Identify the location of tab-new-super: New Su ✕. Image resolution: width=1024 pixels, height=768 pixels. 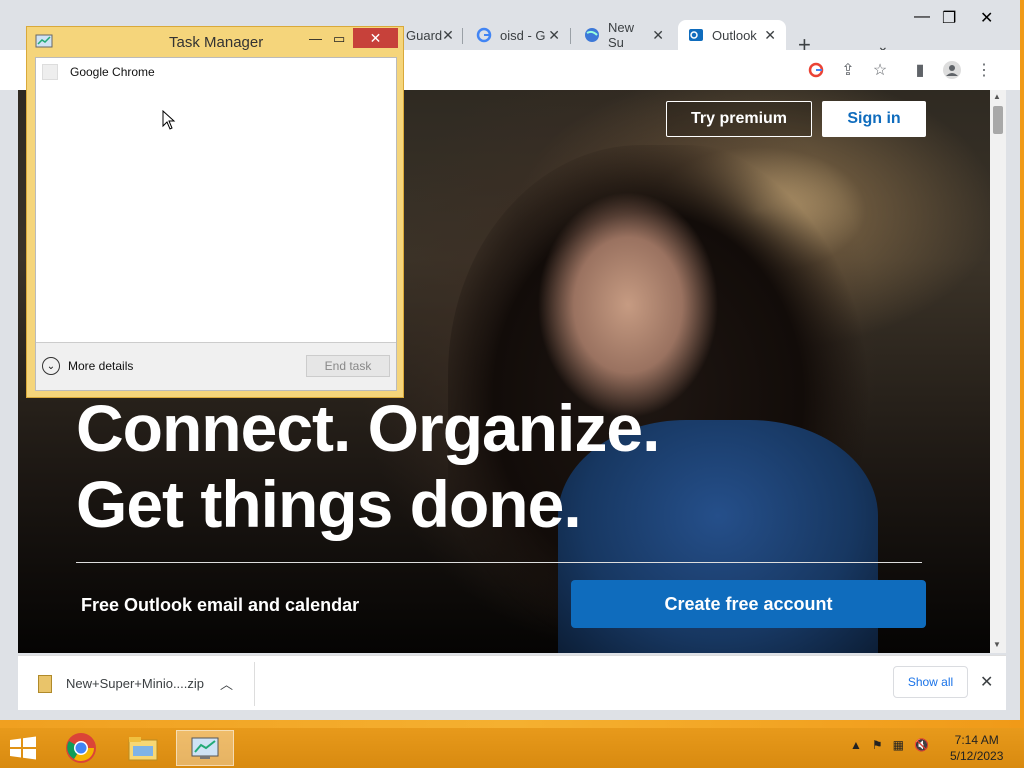
(624, 35).